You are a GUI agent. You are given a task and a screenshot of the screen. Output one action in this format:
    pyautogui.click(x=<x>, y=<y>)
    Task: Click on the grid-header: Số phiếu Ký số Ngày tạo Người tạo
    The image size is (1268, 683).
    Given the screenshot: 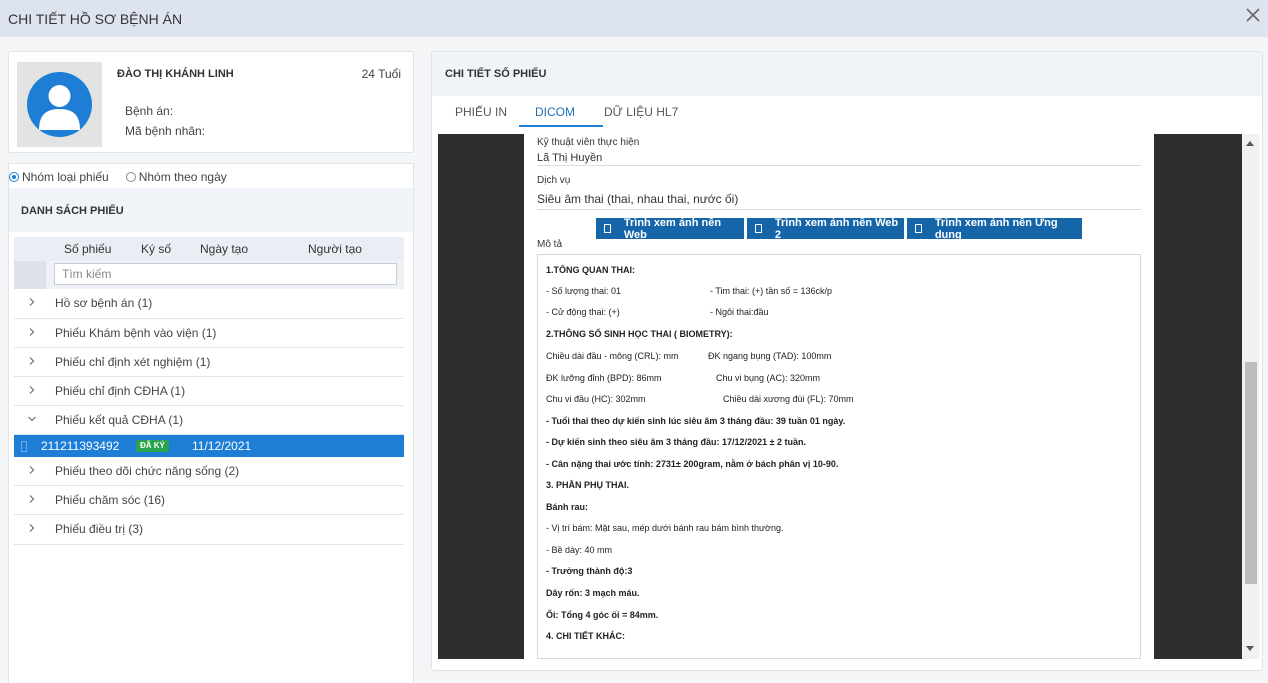 What is the action you would take?
    pyautogui.click(x=209, y=249)
    